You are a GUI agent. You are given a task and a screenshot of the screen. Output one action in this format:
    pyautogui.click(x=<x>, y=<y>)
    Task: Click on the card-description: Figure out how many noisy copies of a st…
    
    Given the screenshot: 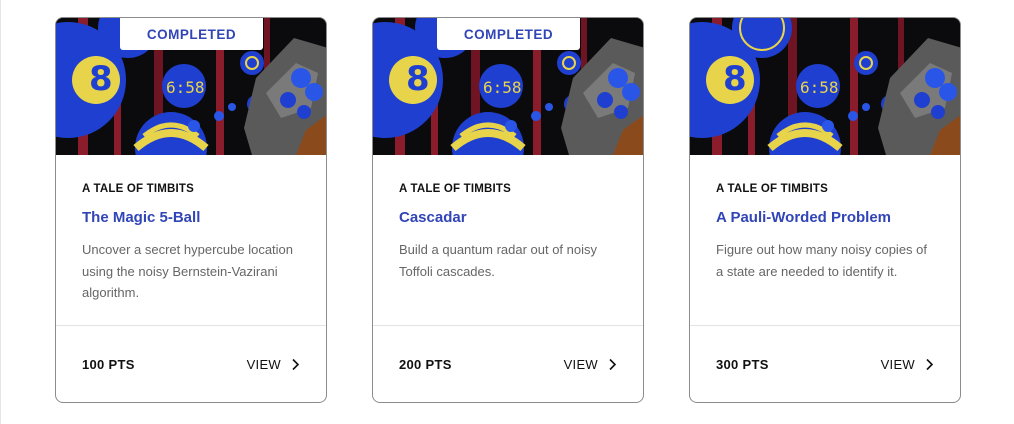 What is the action you would take?
    pyautogui.click(x=821, y=260)
    